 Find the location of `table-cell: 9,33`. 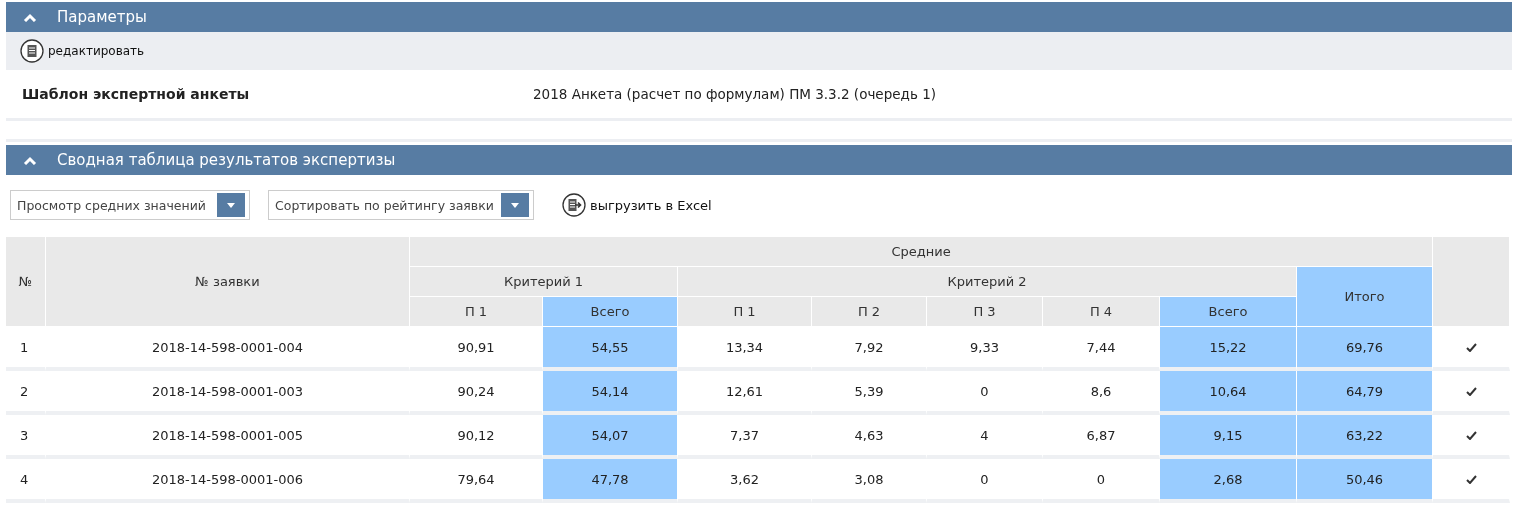

table-cell: 9,33 is located at coordinates (985, 349).